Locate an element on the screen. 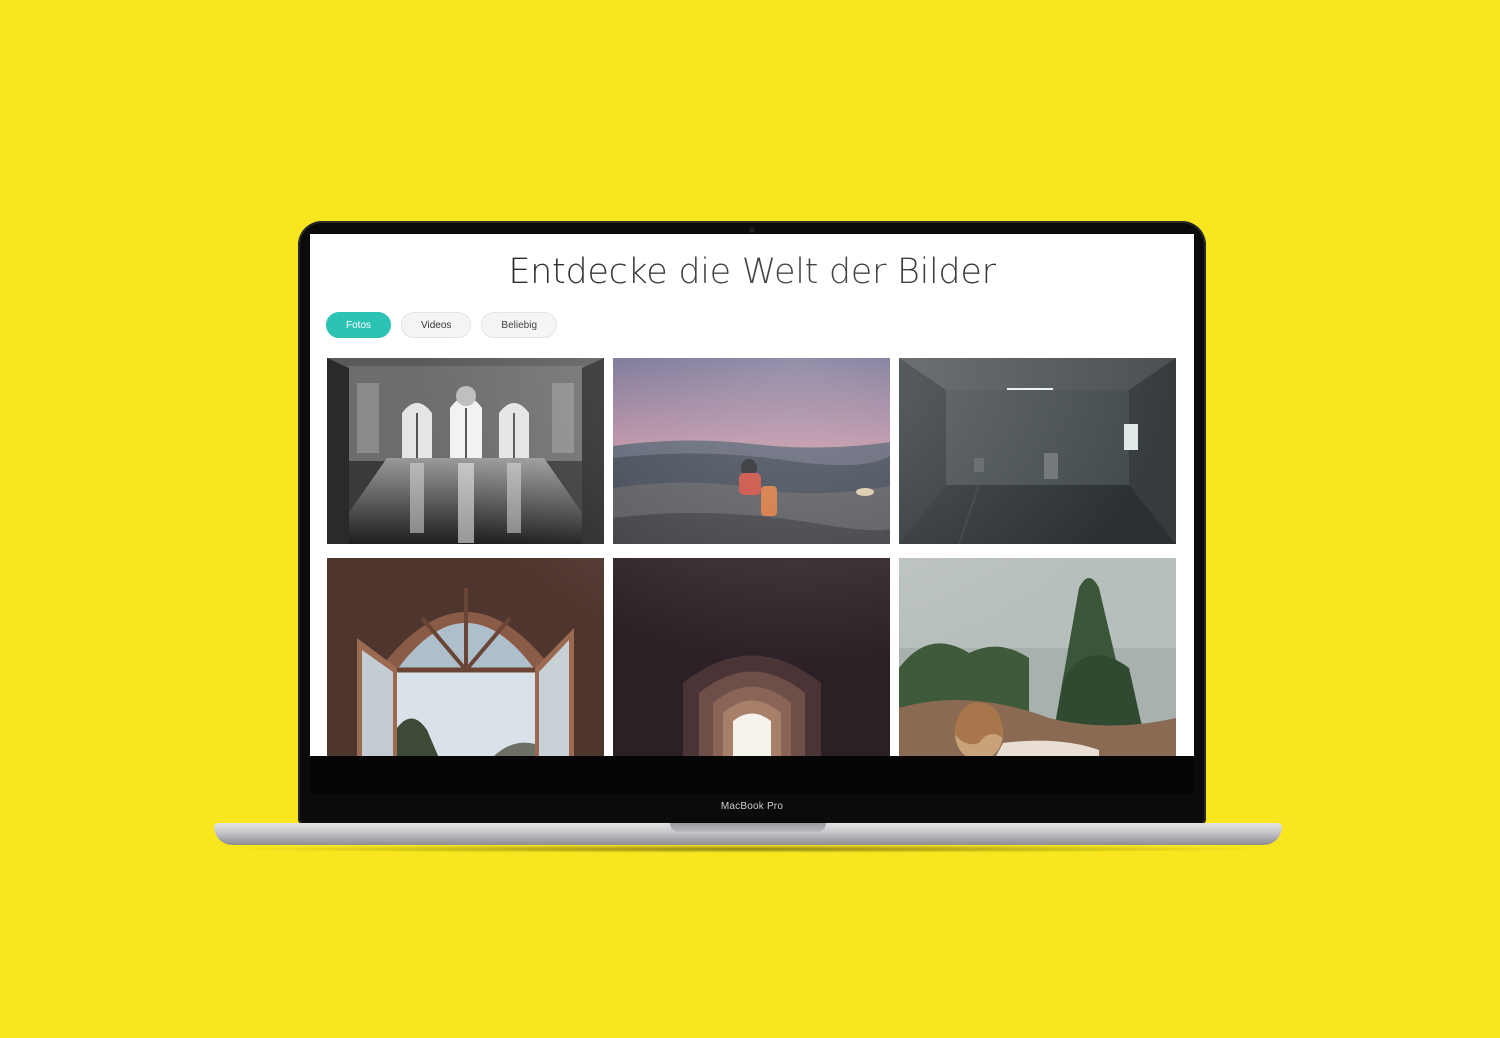  gallery-item-room is located at coordinates (1037, 451).